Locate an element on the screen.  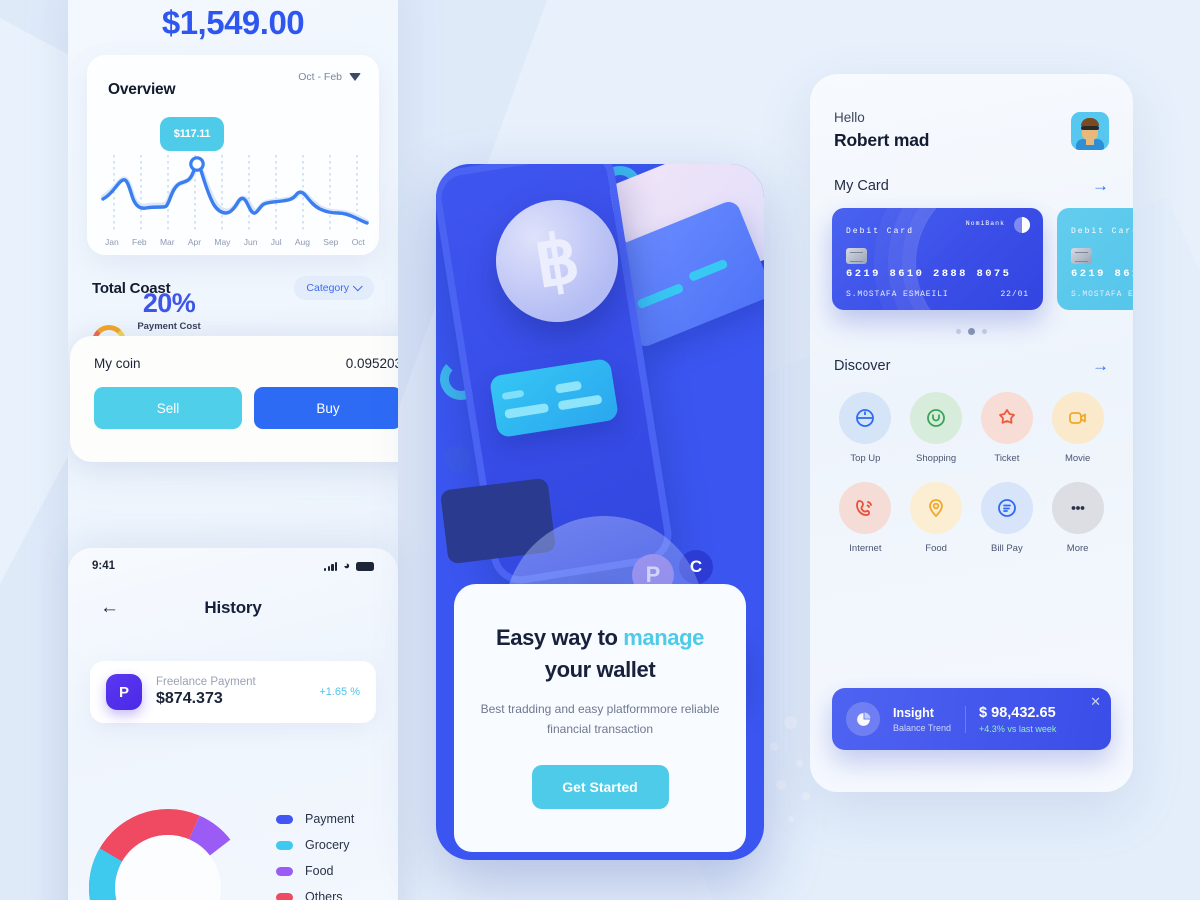
discover-item-food: Food is located at coordinates (936, 518).